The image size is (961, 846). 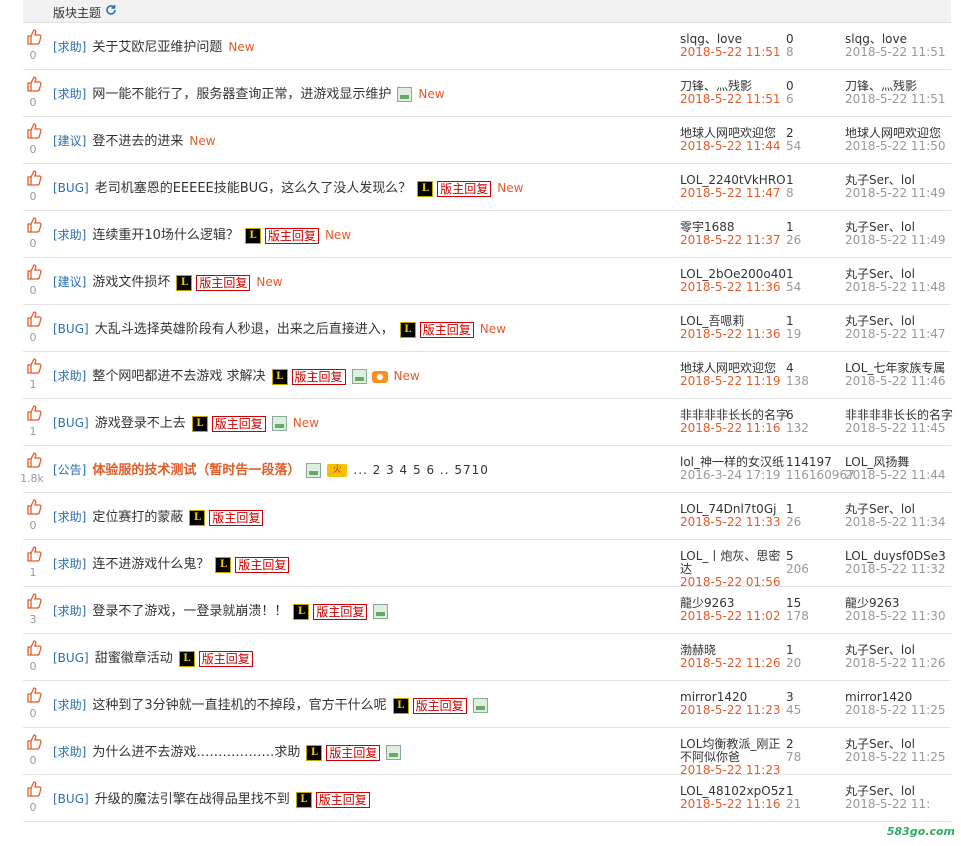 I want to click on thread-title-link: 连不进游戏什么鬼？, so click(x=150, y=564).